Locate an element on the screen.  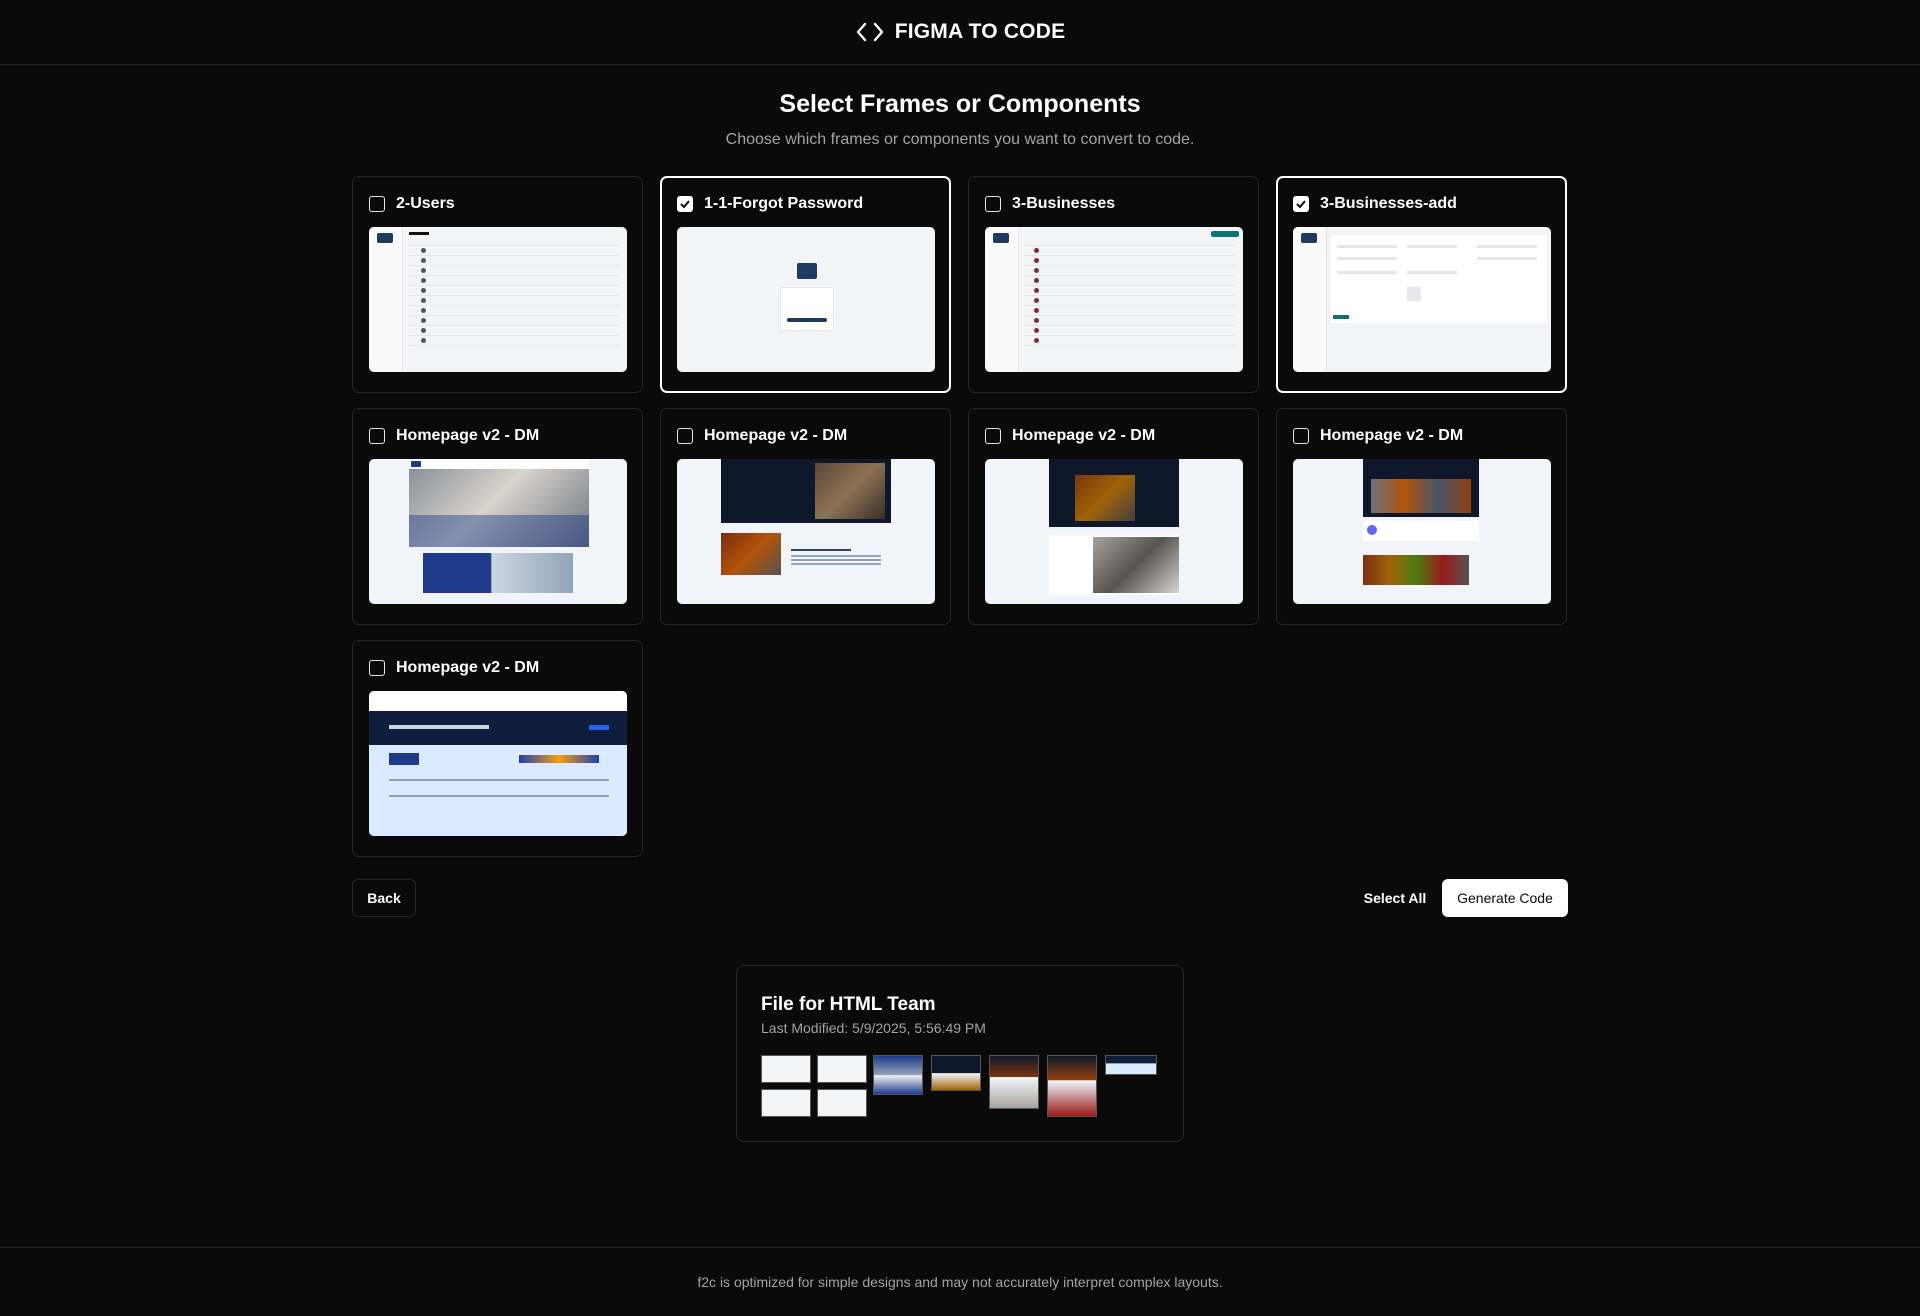
top-bar: FIGMA TO CODE is located at coordinates (960, 32).